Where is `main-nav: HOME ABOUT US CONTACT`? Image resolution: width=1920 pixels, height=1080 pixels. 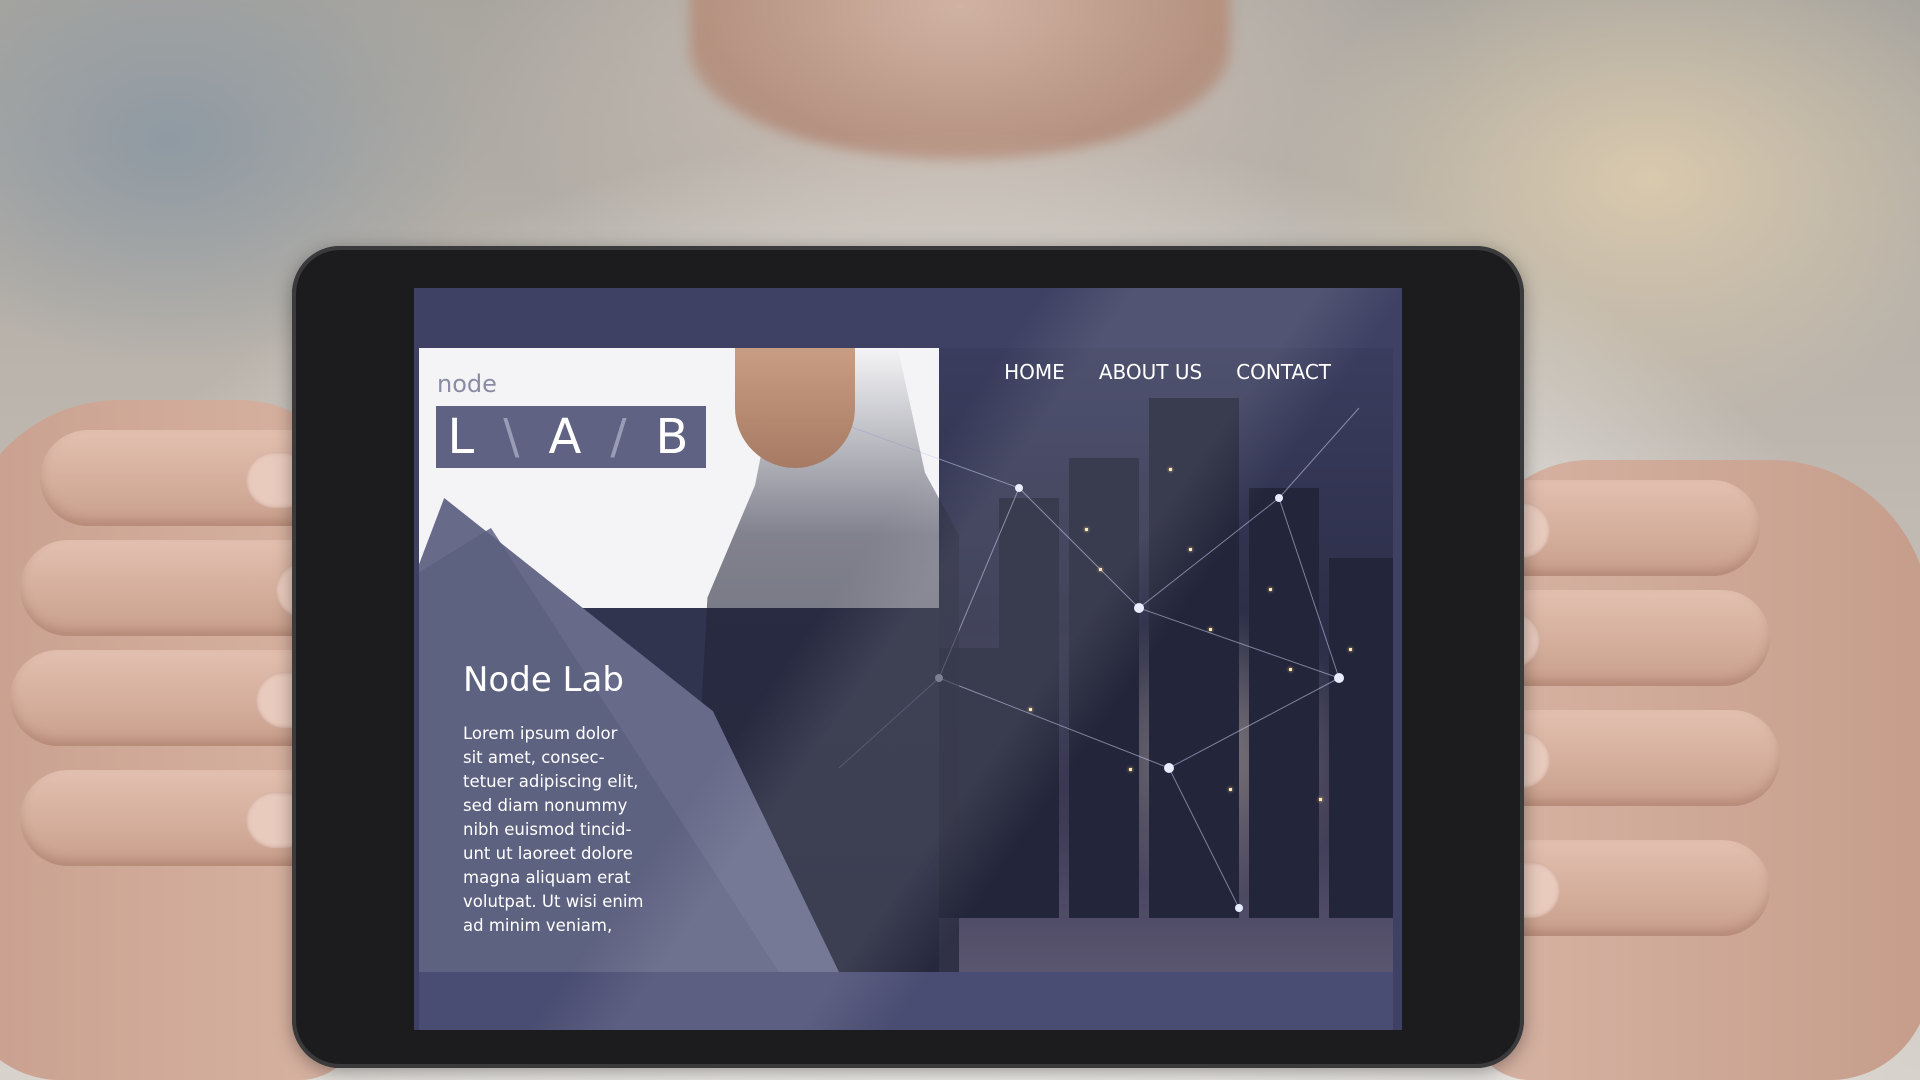 main-nav: HOME ABOUT US CONTACT is located at coordinates (1167, 372).